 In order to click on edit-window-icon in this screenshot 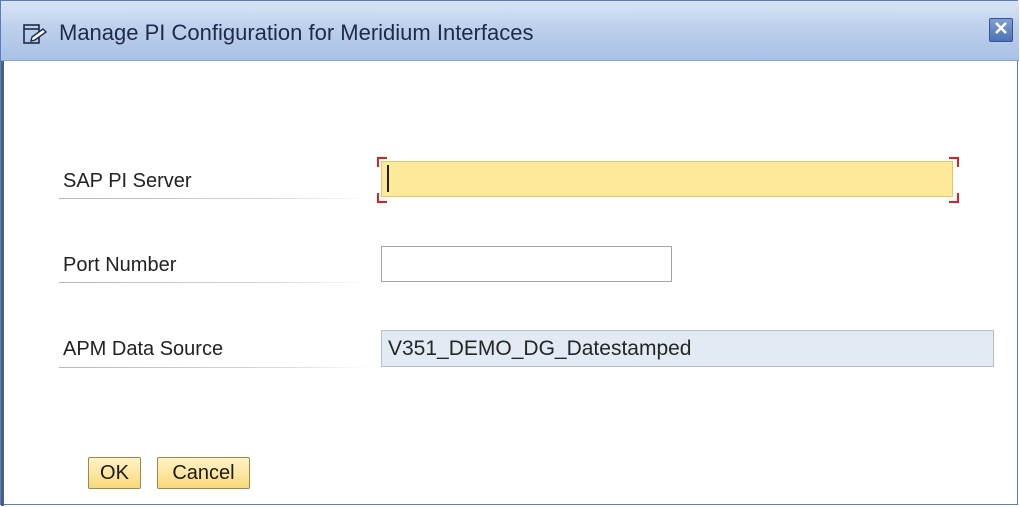, I will do `click(35, 34)`.